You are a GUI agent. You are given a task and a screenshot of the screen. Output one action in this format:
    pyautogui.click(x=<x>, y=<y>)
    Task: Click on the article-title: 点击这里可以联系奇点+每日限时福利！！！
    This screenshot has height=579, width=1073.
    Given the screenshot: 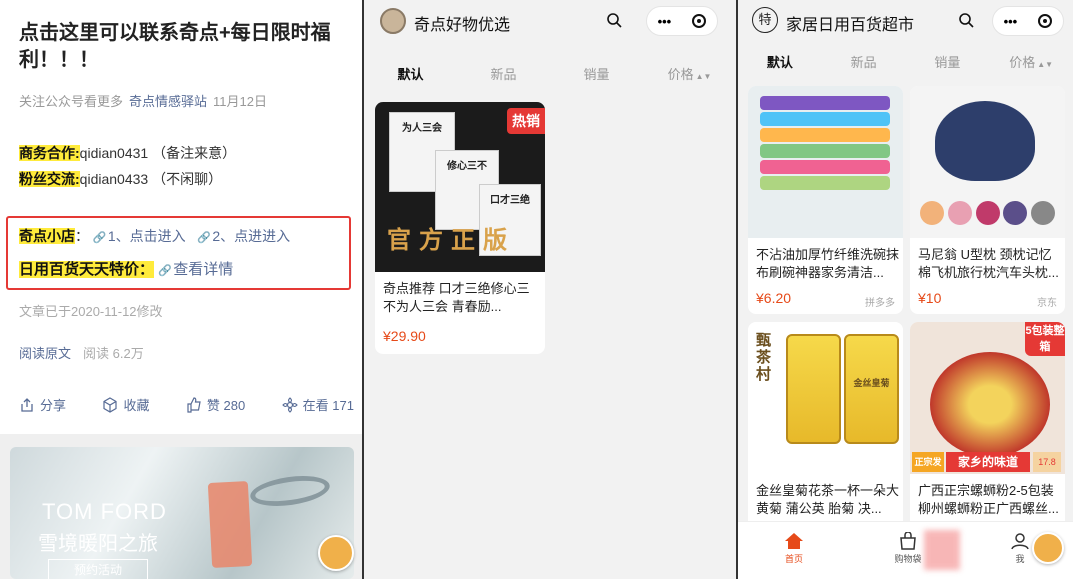 What is the action you would take?
    pyautogui.click(x=184, y=47)
    